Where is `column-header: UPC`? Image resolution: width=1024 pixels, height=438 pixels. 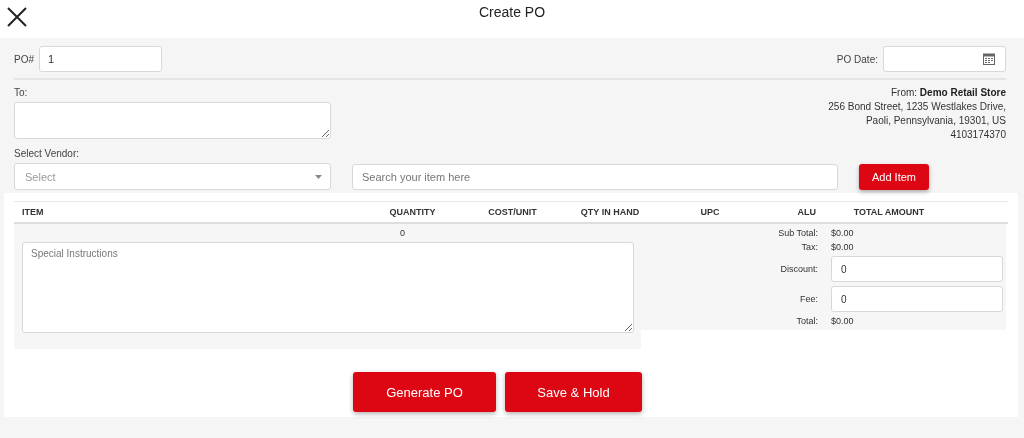
column-header: UPC is located at coordinates (710, 212).